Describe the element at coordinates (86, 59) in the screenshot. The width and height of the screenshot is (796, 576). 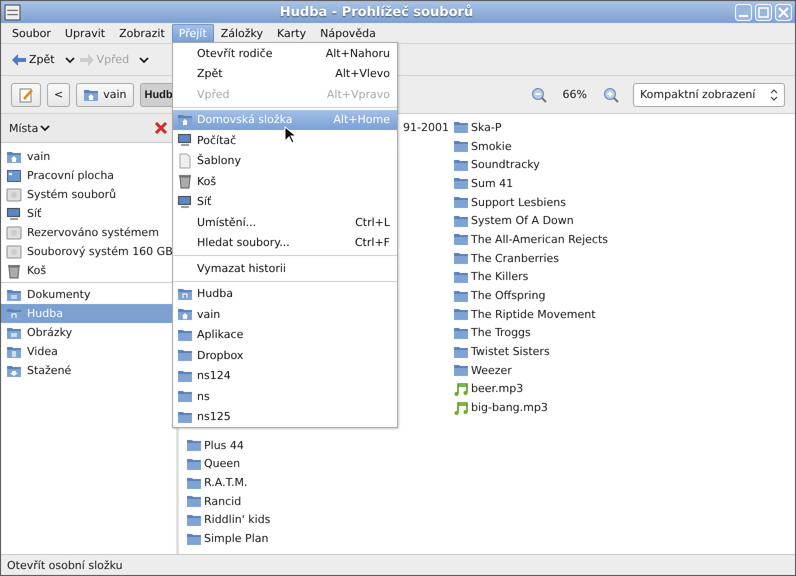
I see `arrow-right-icon` at that location.